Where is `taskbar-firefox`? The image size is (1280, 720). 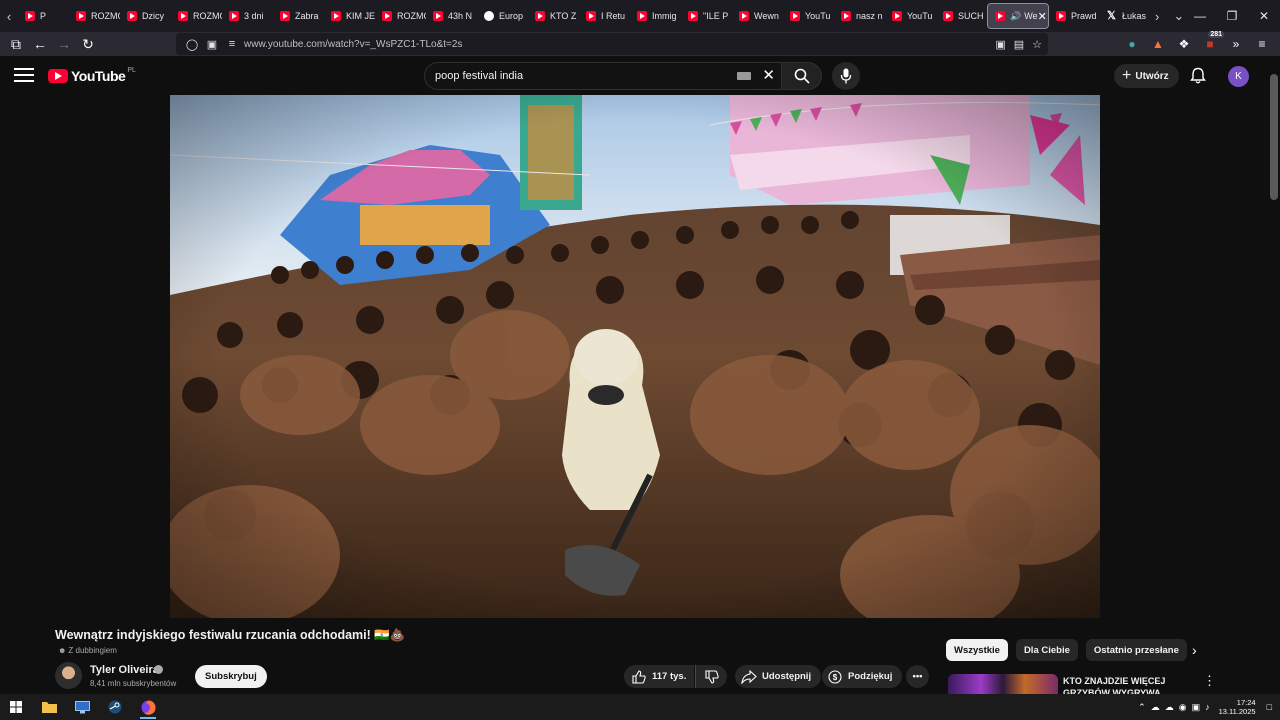 taskbar-firefox is located at coordinates (148, 707).